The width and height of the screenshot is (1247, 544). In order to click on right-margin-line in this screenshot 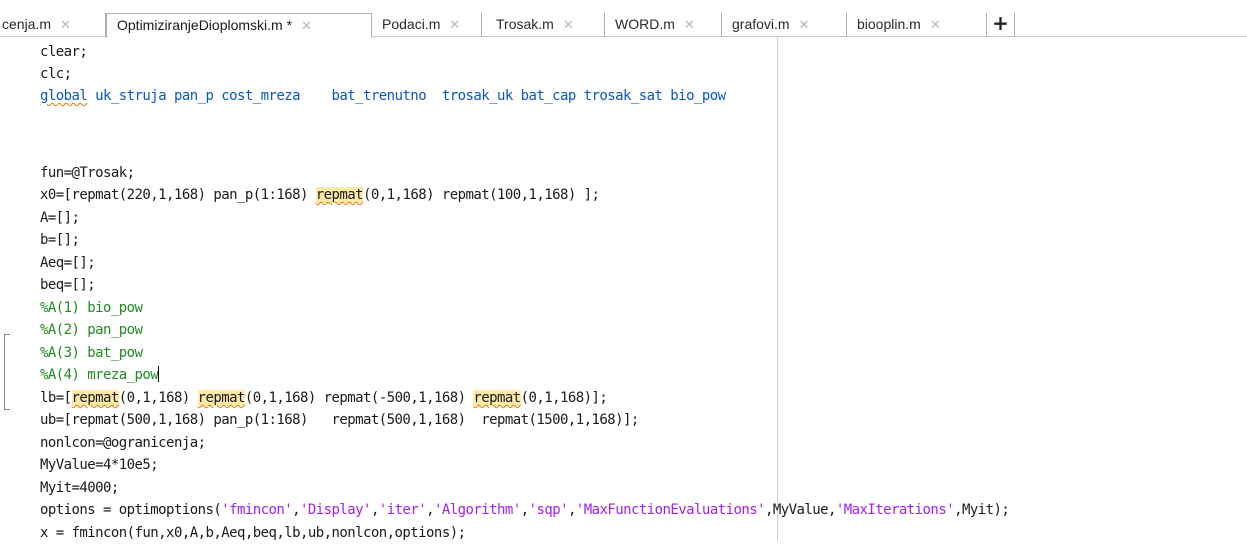, I will do `click(777, 289)`.